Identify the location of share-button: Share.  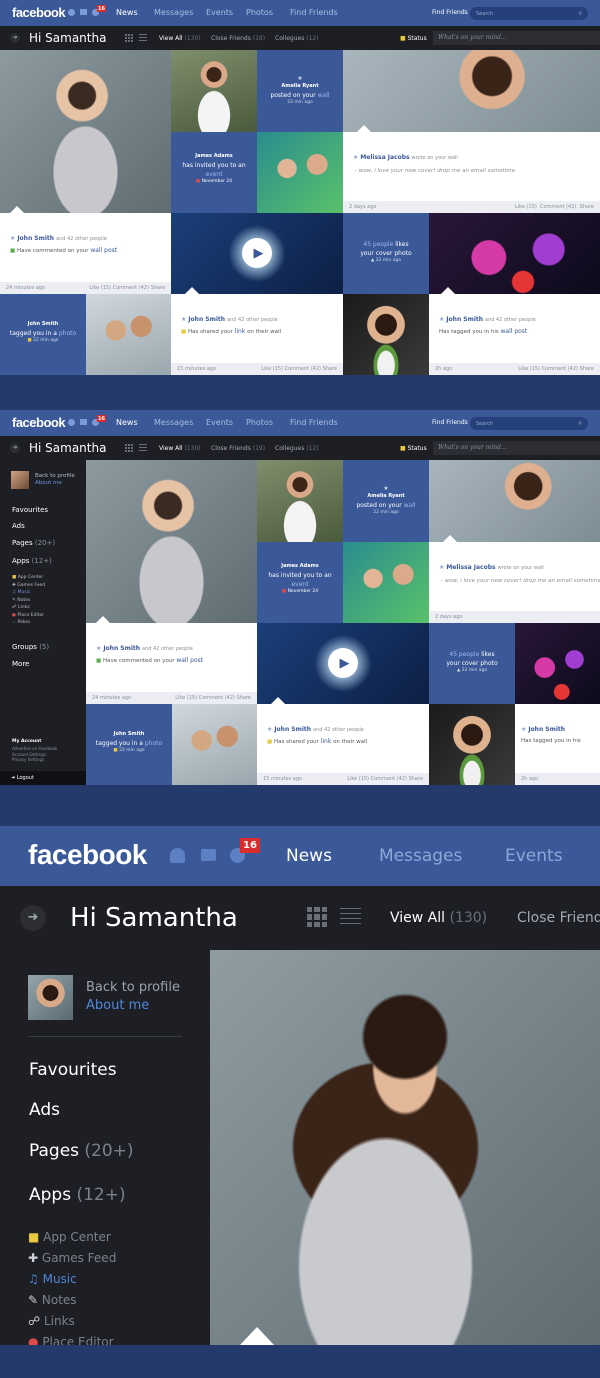
(416, 779).